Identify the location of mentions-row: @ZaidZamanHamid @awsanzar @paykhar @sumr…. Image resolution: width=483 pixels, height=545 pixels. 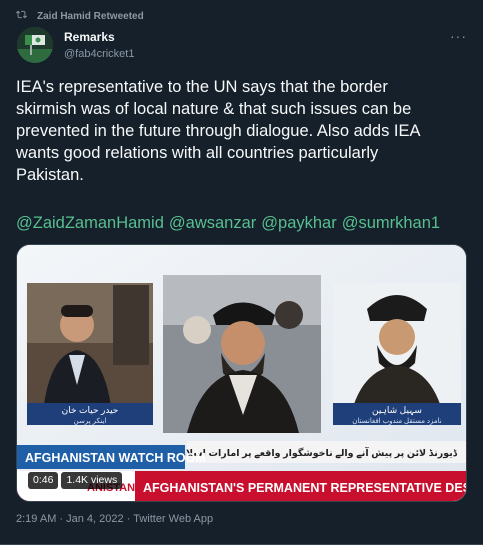
(228, 223).